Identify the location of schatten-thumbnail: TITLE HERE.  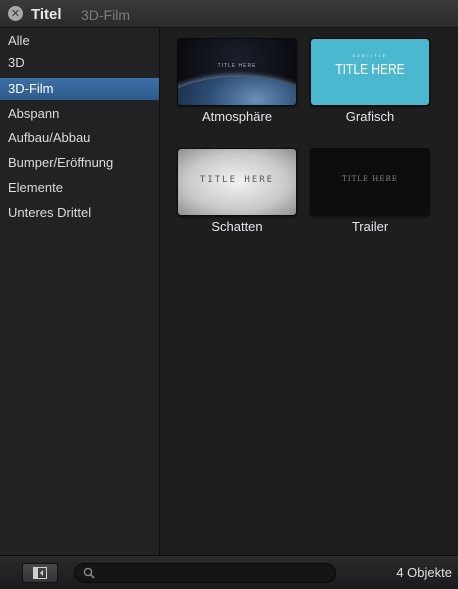
(237, 182).